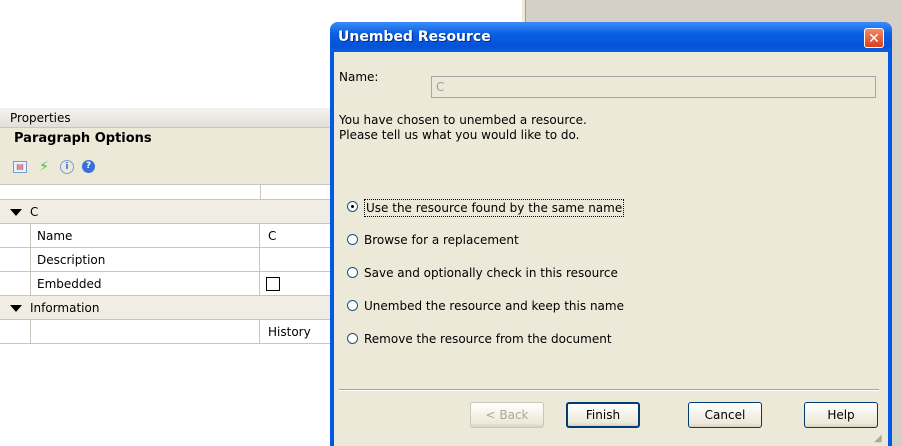 This screenshot has width=902, height=446. I want to click on property-row-history: History, so click(170, 332).